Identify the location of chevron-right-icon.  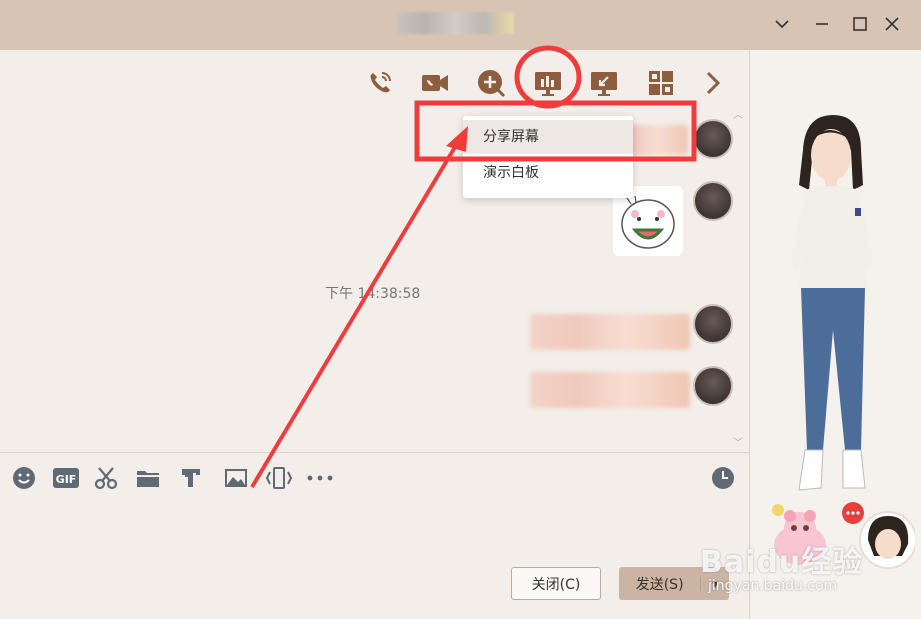
(713, 83).